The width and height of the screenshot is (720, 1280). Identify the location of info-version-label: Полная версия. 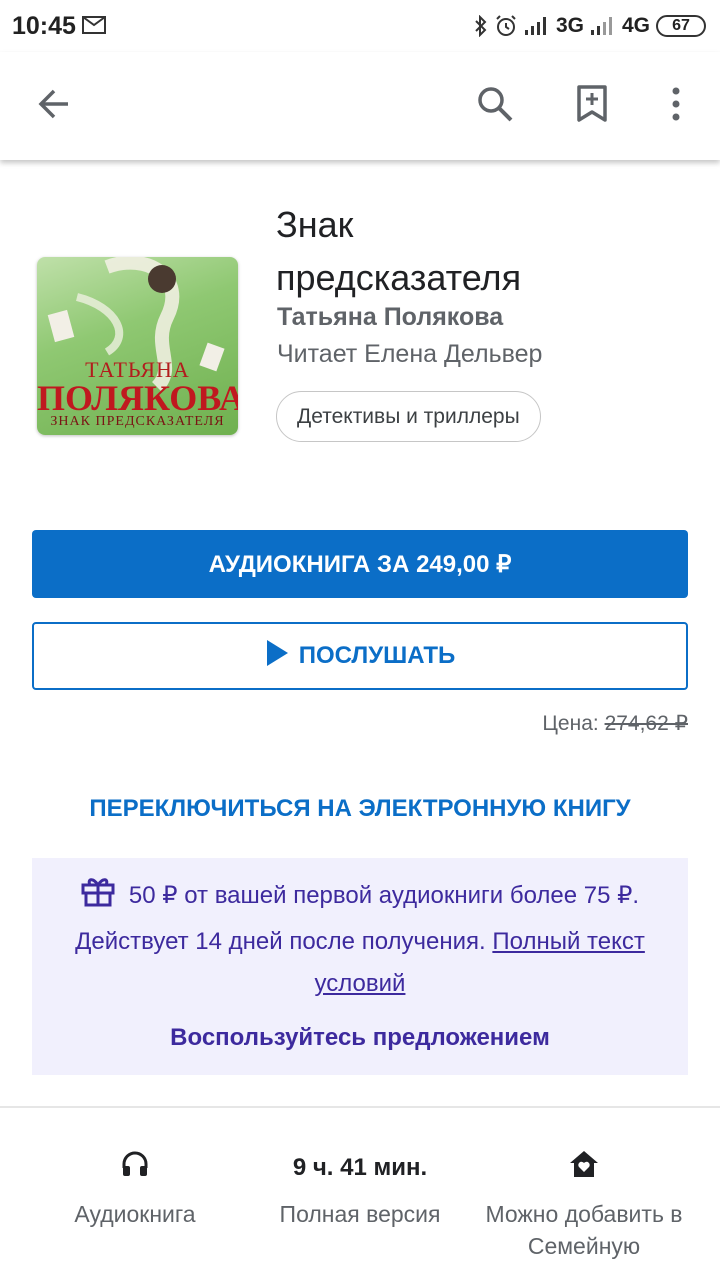
(360, 1214).